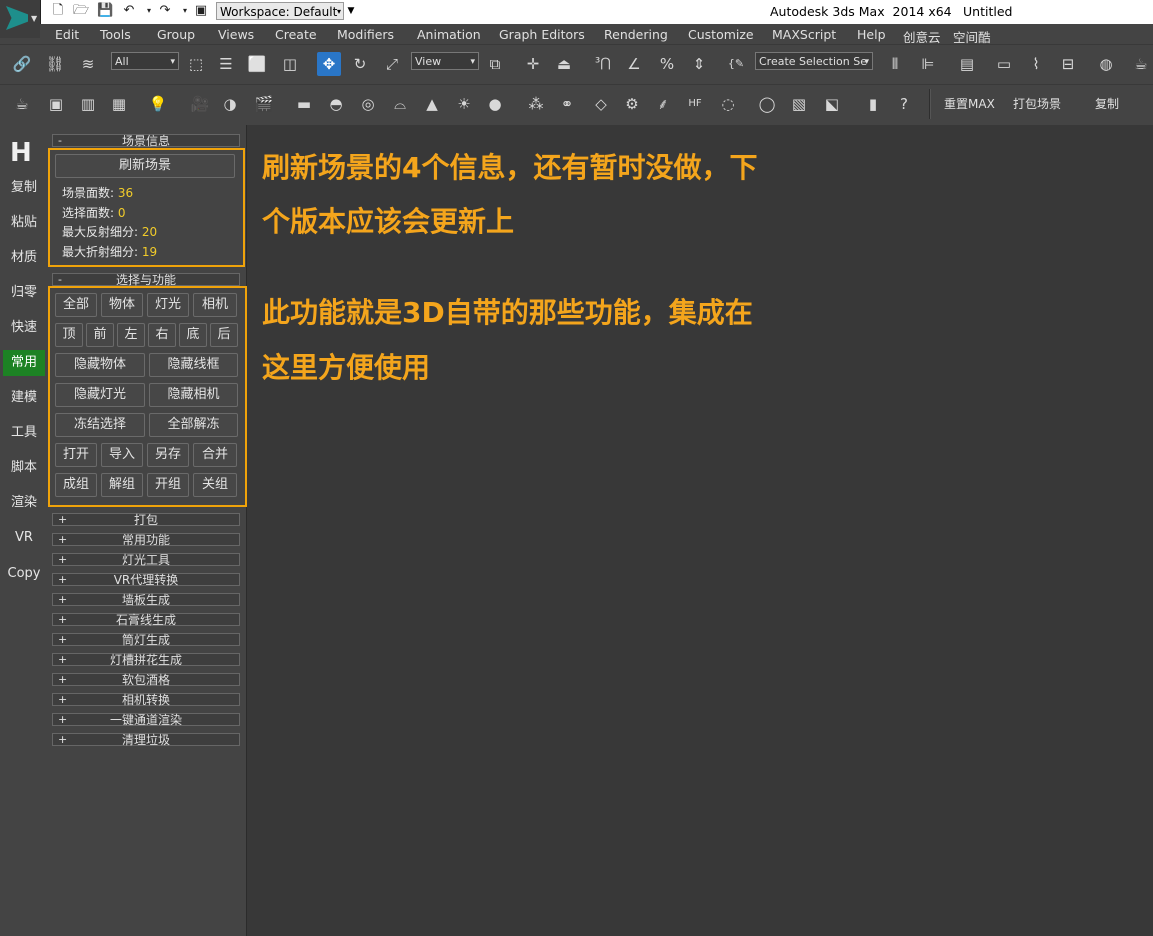 The width and height of the screenshot is (1153, 936). I want to click on dome-shape-icon: ◓, so click(336, 104).